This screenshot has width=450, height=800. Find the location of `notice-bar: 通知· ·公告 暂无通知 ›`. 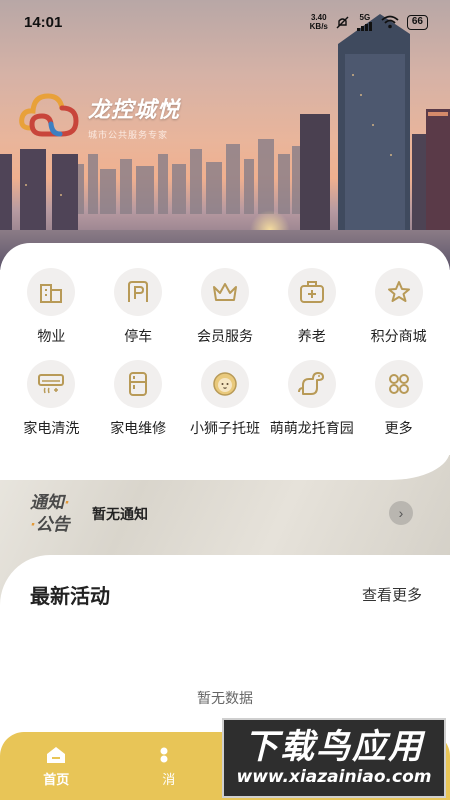

notice-bar: 通知· ·公告 暂无通知 › is located at coordinates (225, 514).